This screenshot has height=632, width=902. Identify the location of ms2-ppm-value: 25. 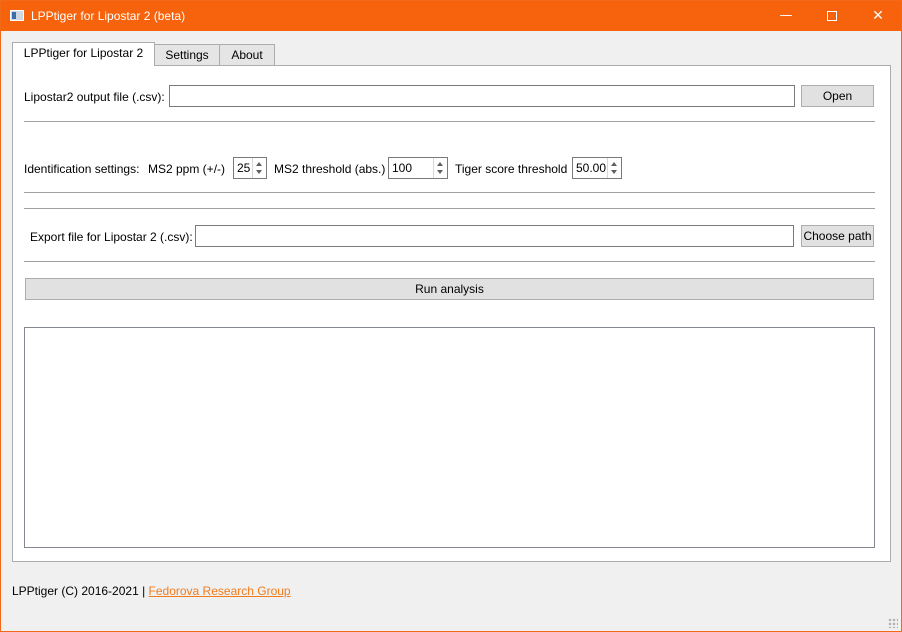
(243, 168).